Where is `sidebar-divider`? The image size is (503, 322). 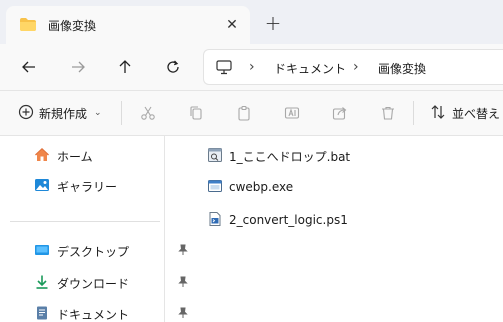 sidebar-divider is located at coordinates (85, 221).